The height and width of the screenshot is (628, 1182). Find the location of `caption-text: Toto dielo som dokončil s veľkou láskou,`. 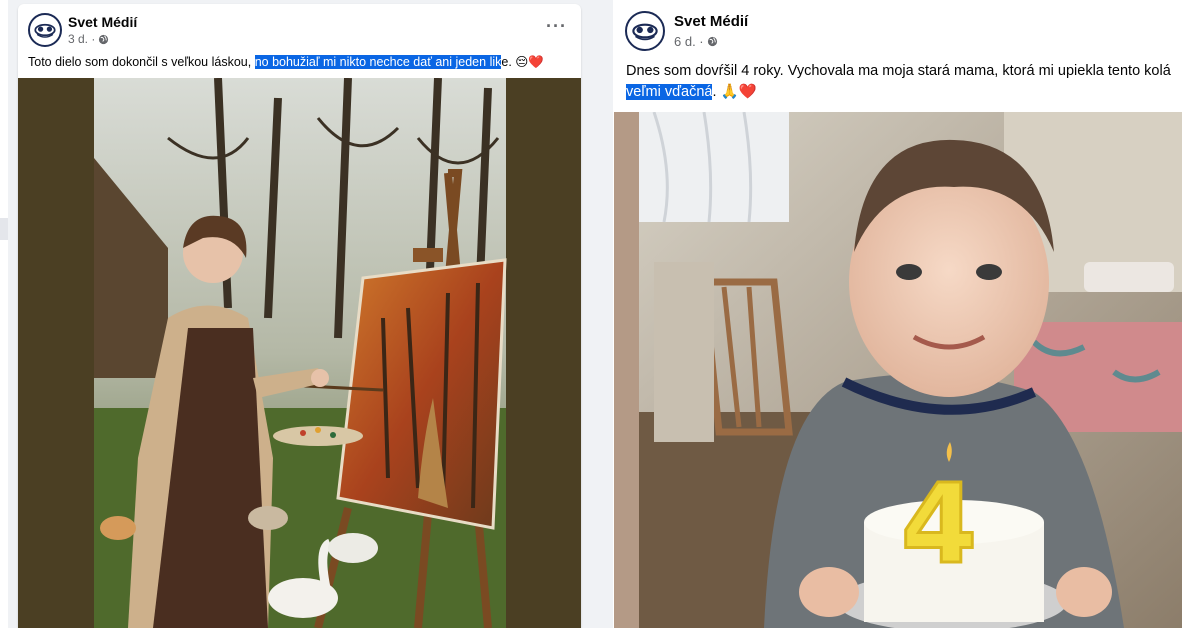

caption-text: Toto dielo som dokončil s veľkou láskou, is located at coordinates (141, 62).